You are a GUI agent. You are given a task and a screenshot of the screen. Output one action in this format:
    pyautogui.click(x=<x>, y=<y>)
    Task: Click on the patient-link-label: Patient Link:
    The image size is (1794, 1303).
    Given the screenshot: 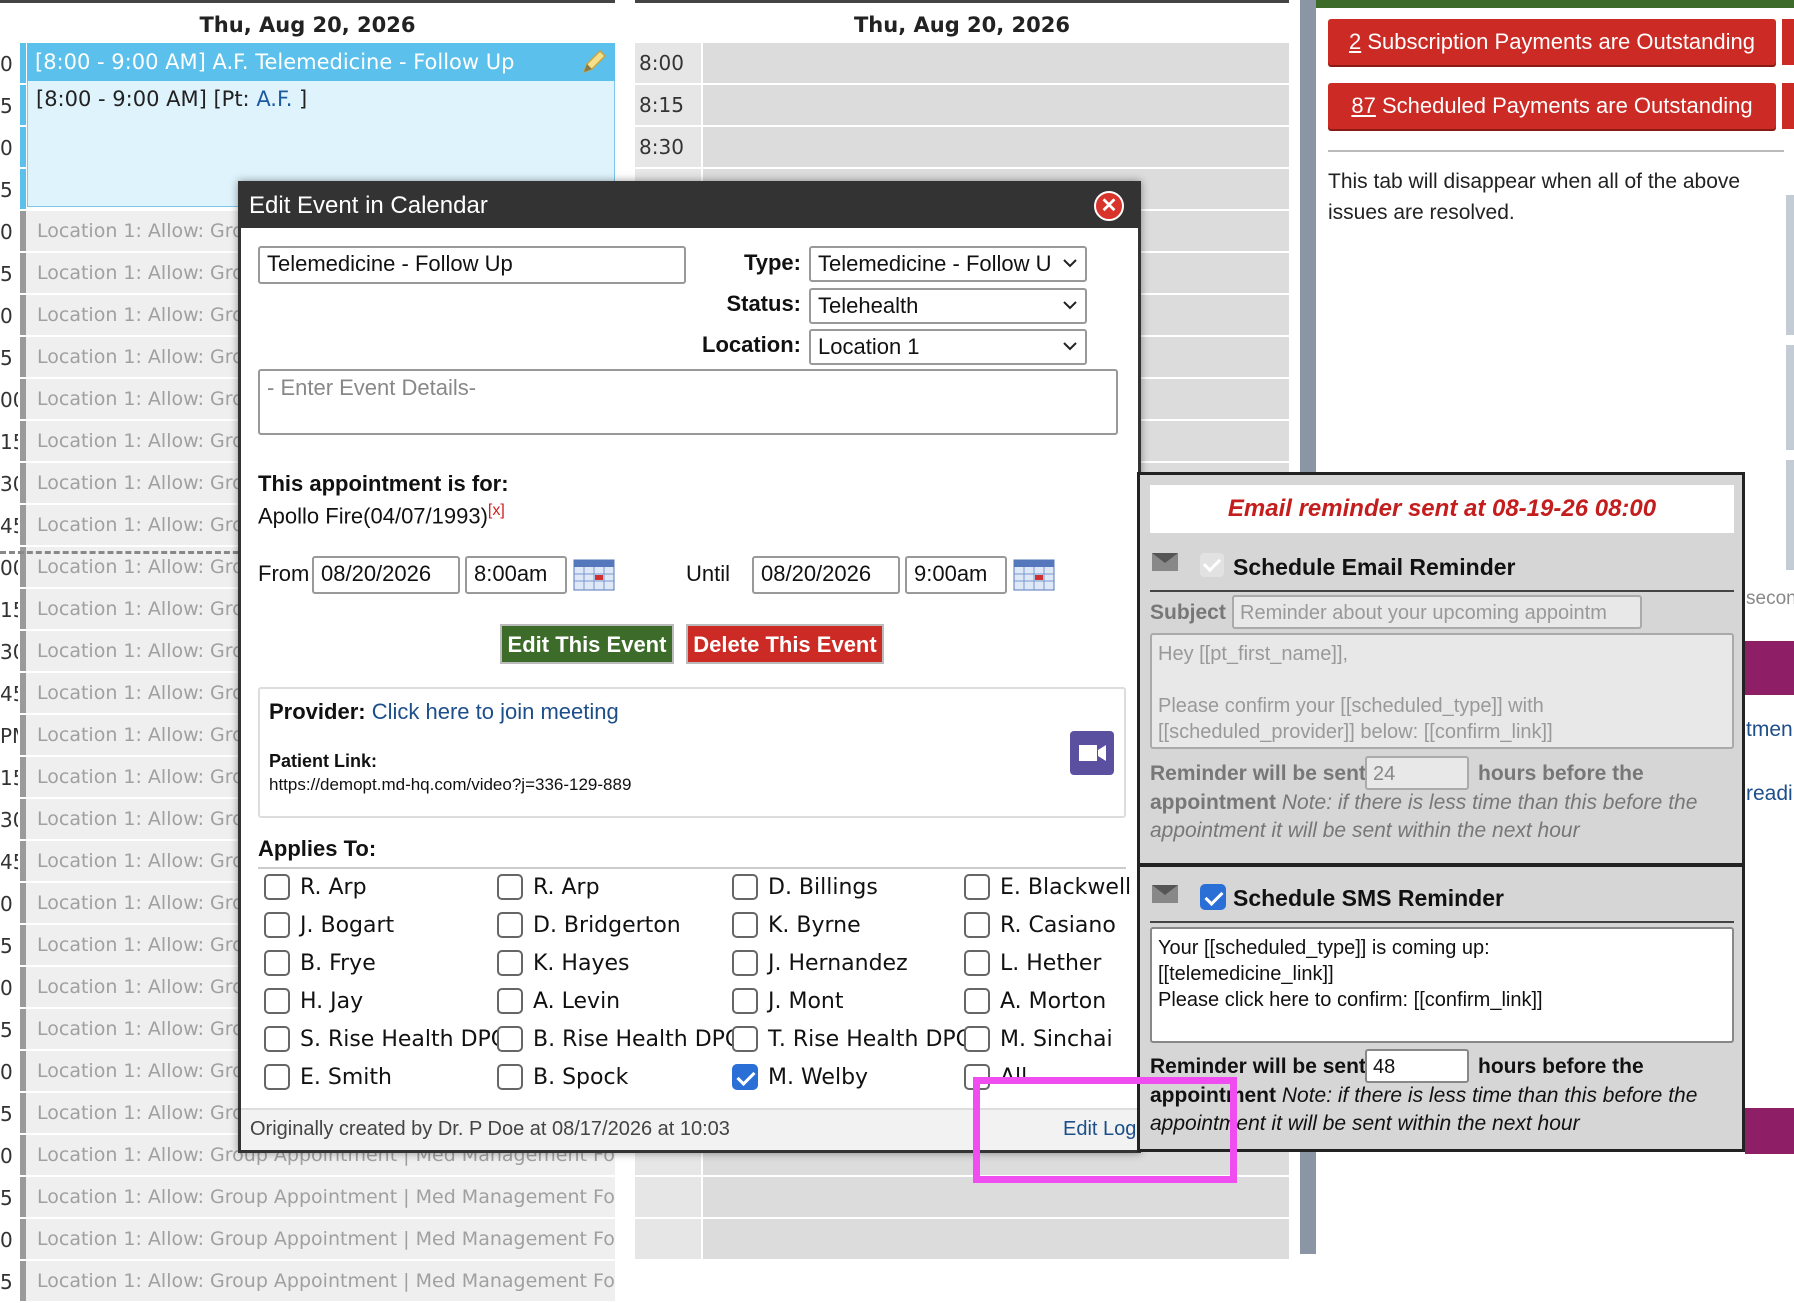 What is the action you would take?
    pyautogui.click(x=323, y=761)
    